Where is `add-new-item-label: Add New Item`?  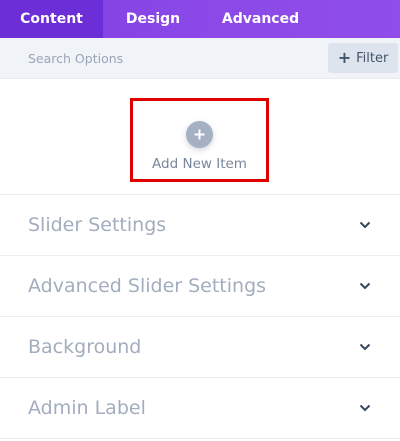
add-new-item-label: Add New Item is located at coordinates (199, 164).